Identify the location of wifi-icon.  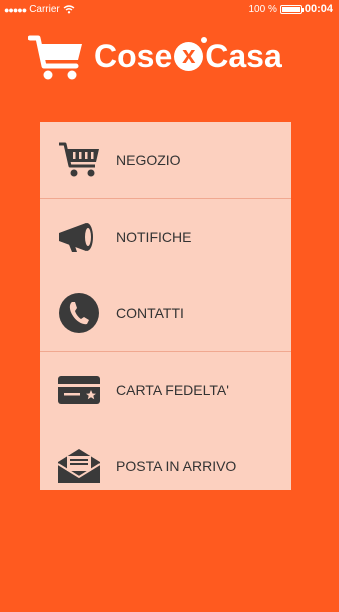
(69, 9).